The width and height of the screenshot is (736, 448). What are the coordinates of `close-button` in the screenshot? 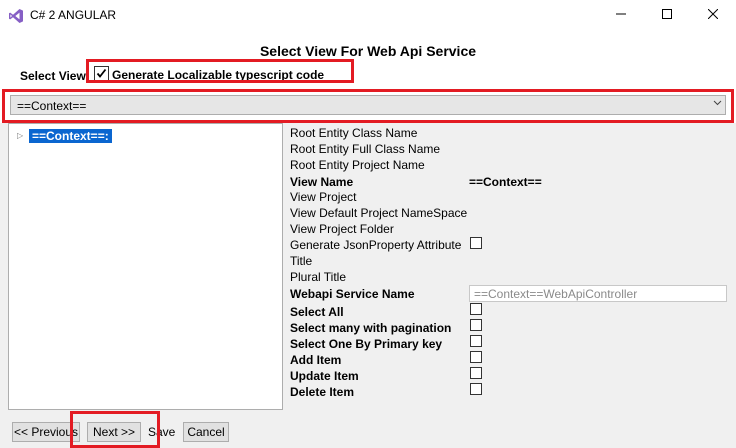 It's located at (713, 15).